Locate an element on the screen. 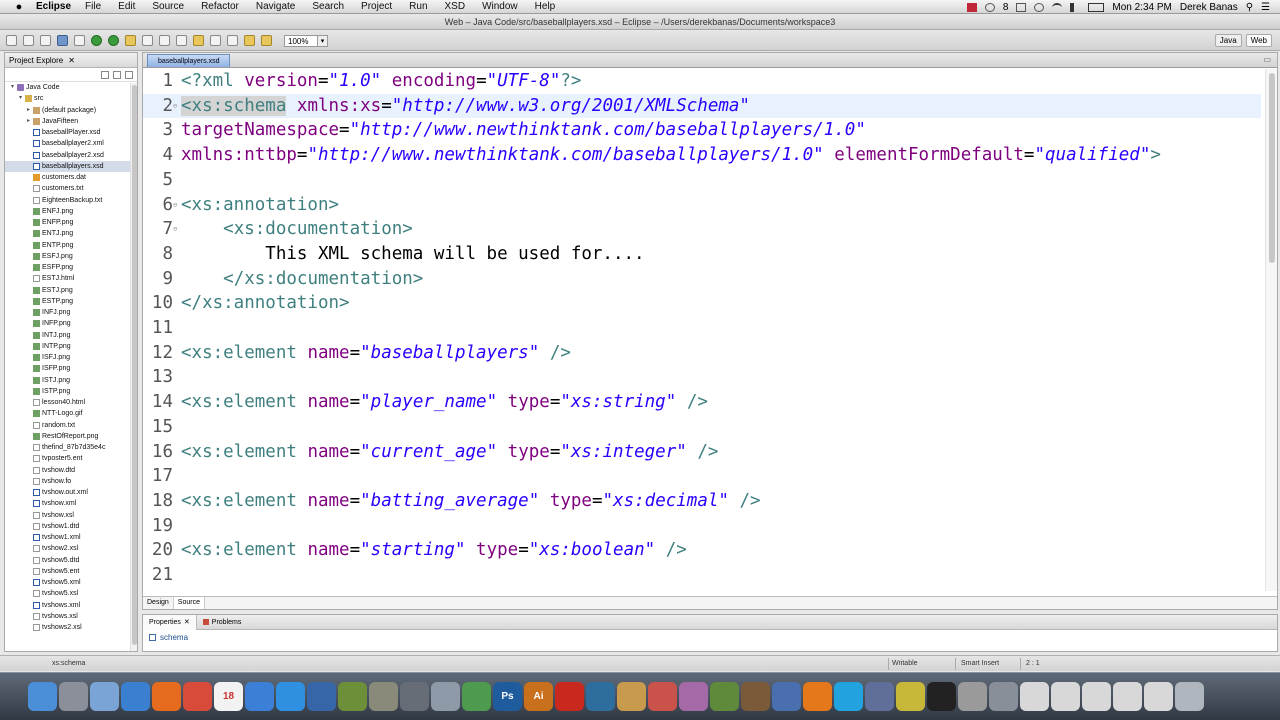 This screenshot has width=1280, height=720. terminal-icon is located at coordinates (941, 696).